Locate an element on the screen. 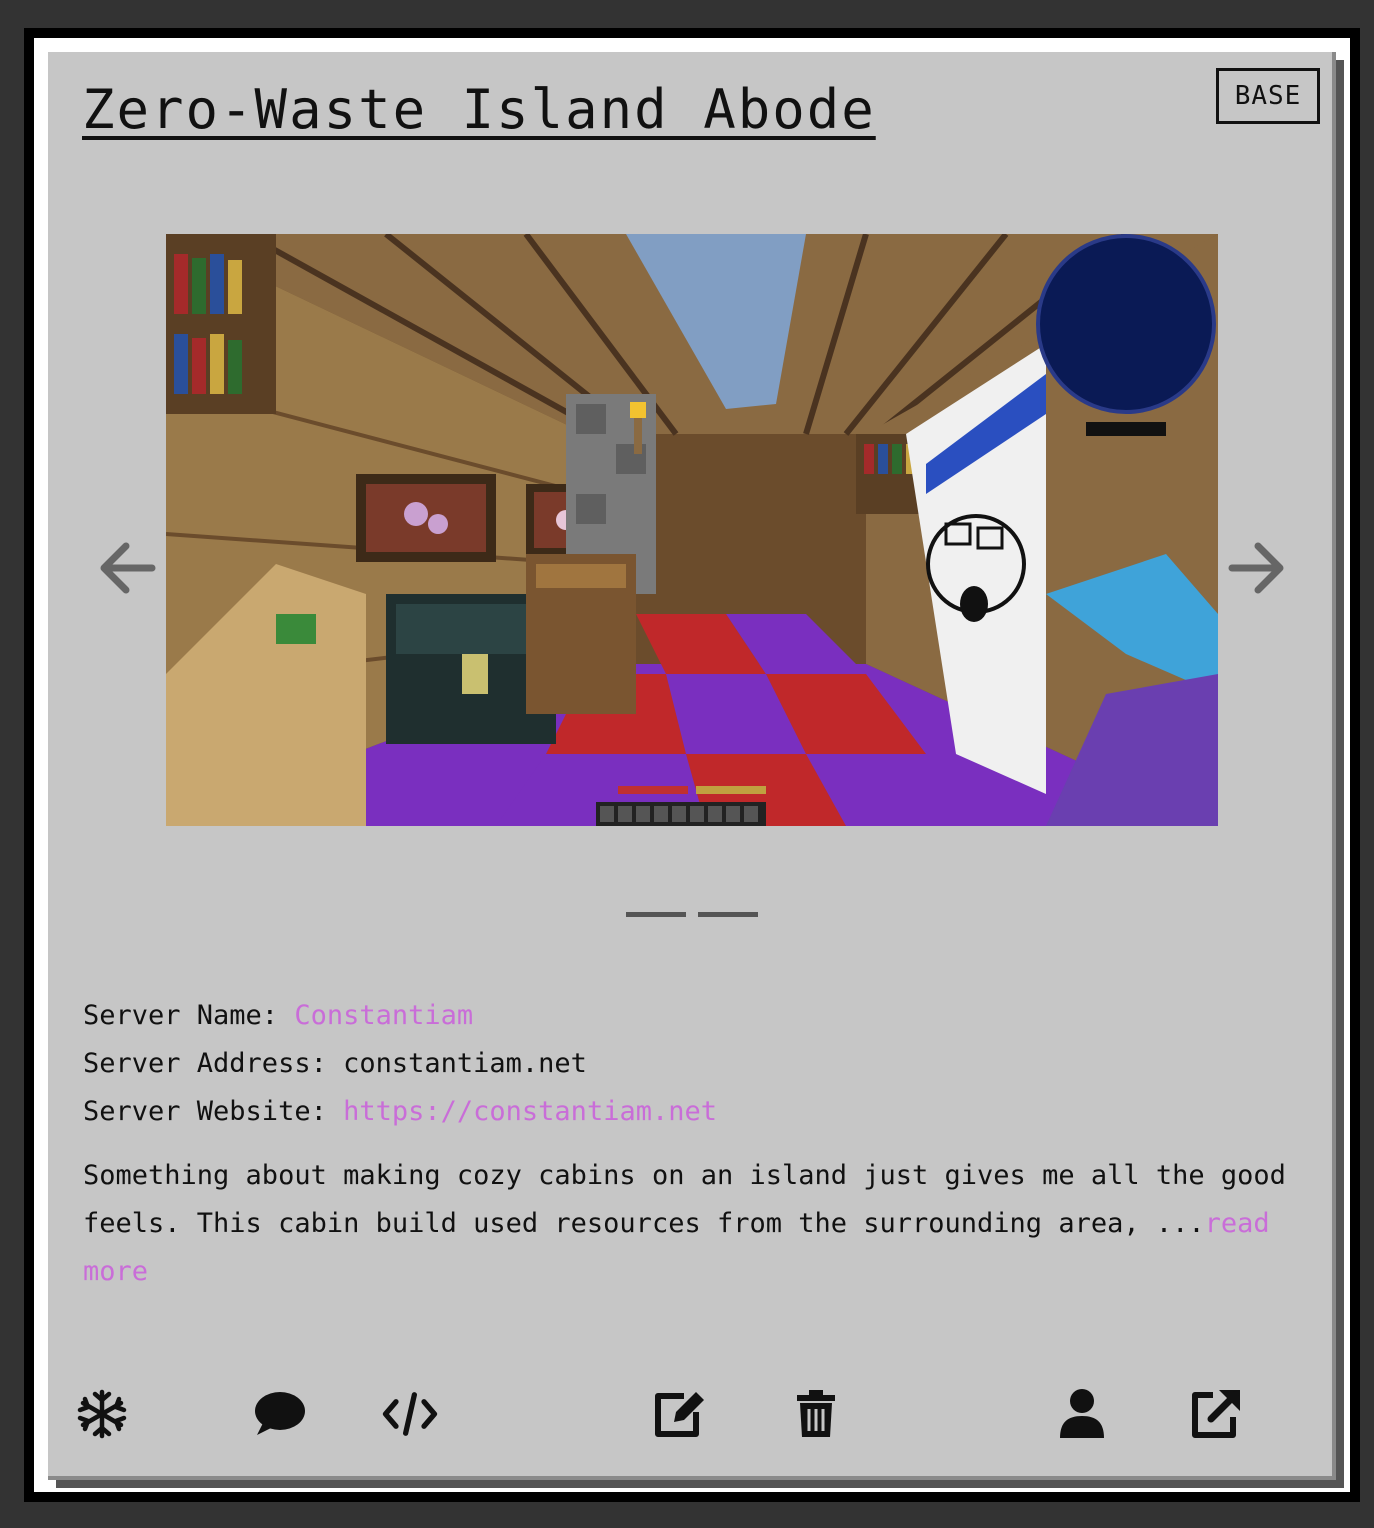 The width and height of the screenshot is (1374, 1528). carousel-next-button is located at coordinates (1258, 568).